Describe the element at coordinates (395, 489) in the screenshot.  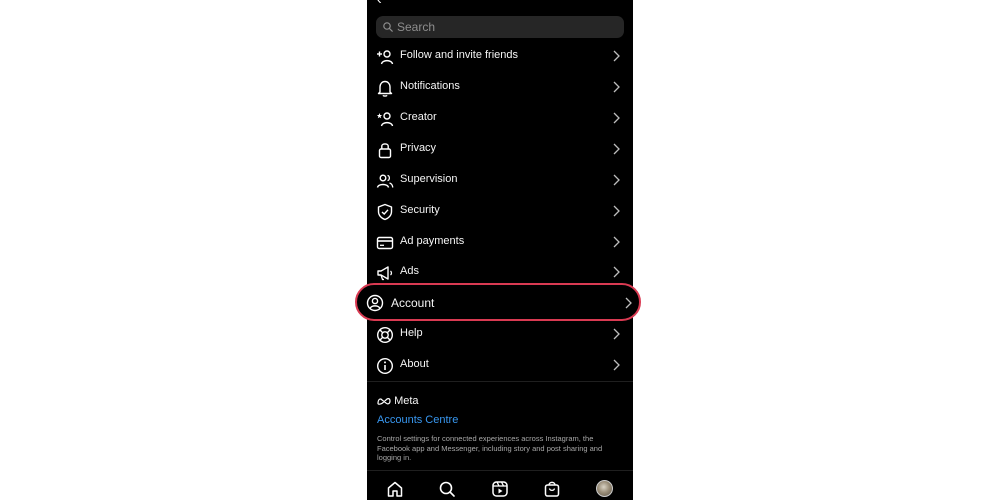
I see `home-icon` at that location.